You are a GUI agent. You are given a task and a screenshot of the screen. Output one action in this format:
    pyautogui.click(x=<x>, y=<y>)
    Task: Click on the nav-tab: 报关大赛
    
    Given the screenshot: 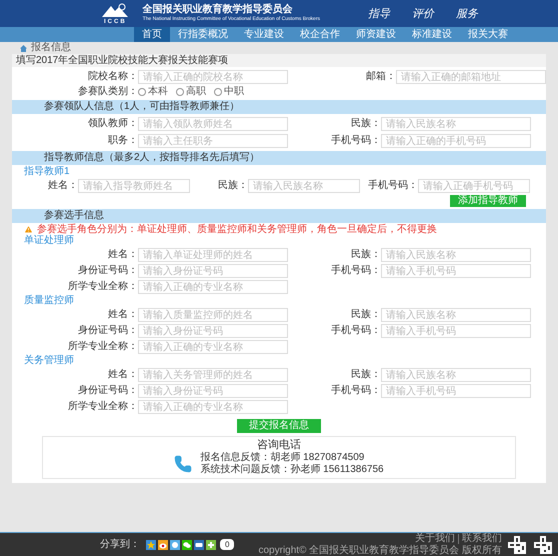 What is the action you would take?
    pyautogui.click(x=488, y=34)
    